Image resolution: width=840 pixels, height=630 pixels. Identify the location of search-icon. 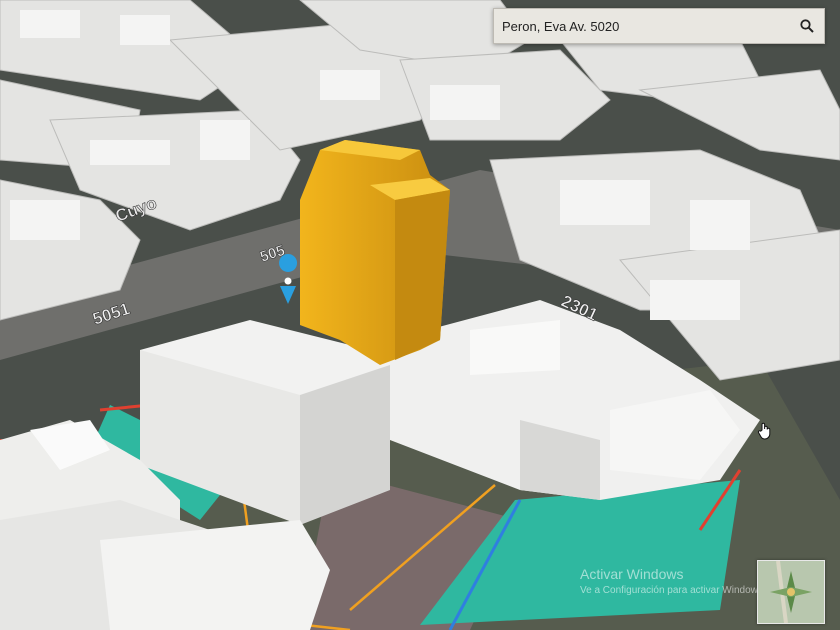
(807, 26).